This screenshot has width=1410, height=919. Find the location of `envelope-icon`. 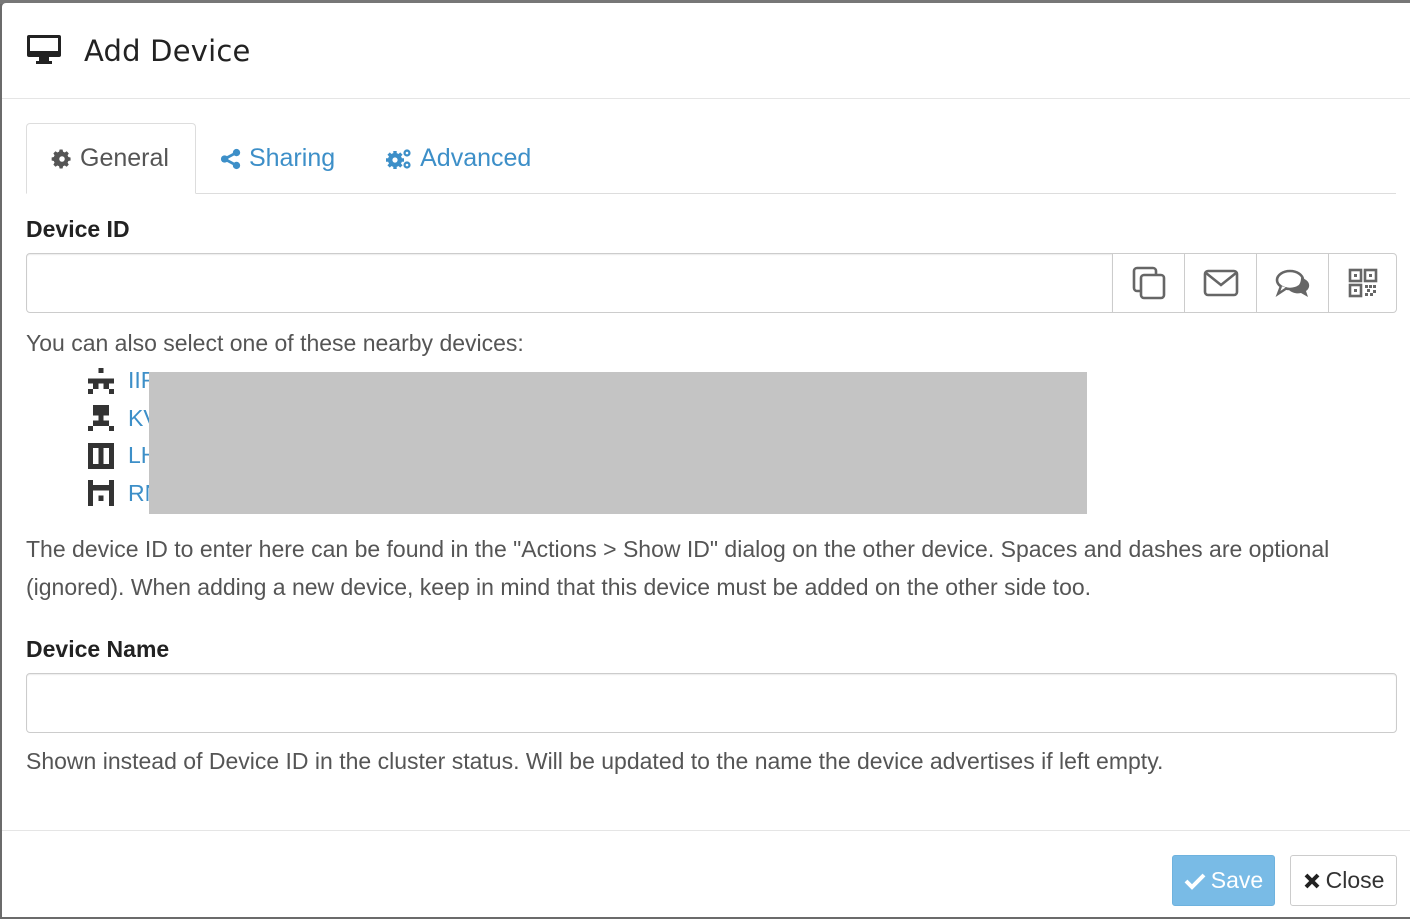

envelope-icon is located at coordinates (1220, 283).